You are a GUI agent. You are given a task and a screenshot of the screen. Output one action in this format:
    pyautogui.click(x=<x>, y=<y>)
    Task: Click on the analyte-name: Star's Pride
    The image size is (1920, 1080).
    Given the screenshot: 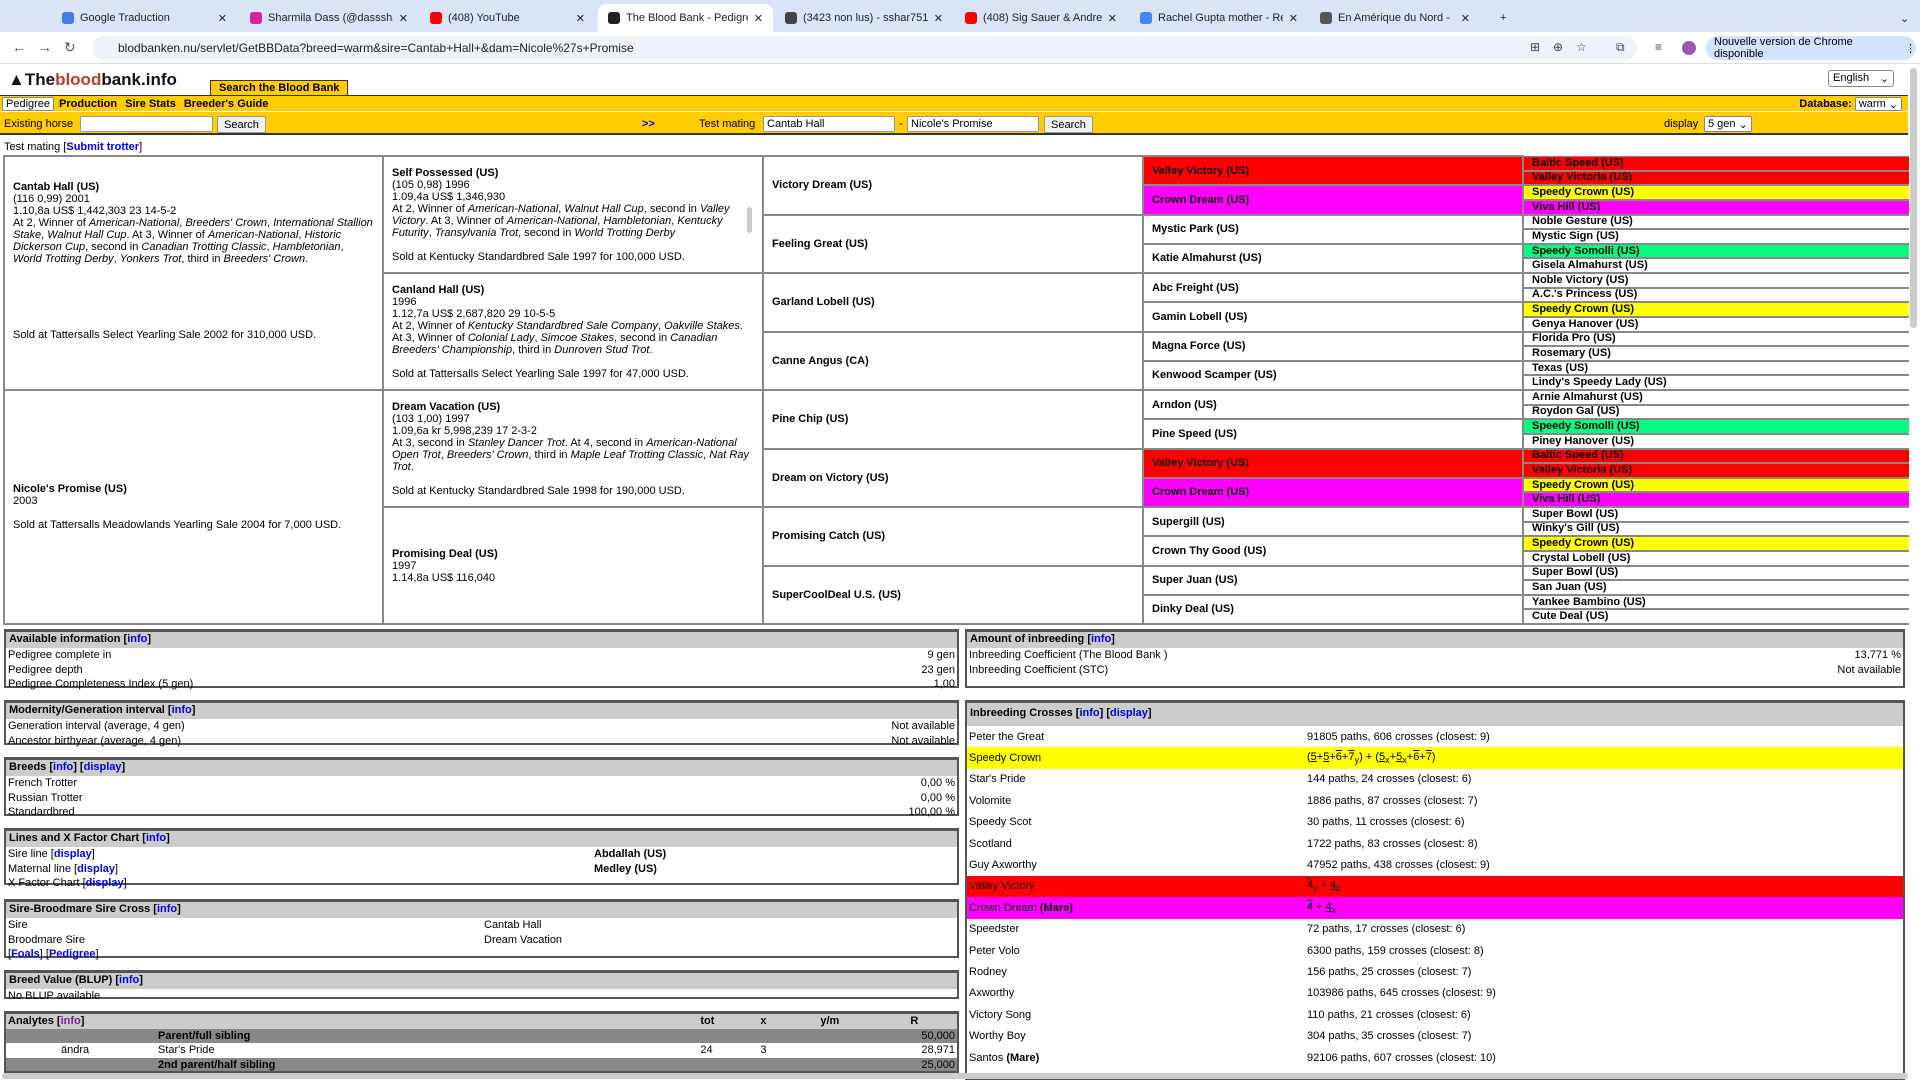 What is the action you would take?
    pyautogui.click(x=427, y=1050)
    